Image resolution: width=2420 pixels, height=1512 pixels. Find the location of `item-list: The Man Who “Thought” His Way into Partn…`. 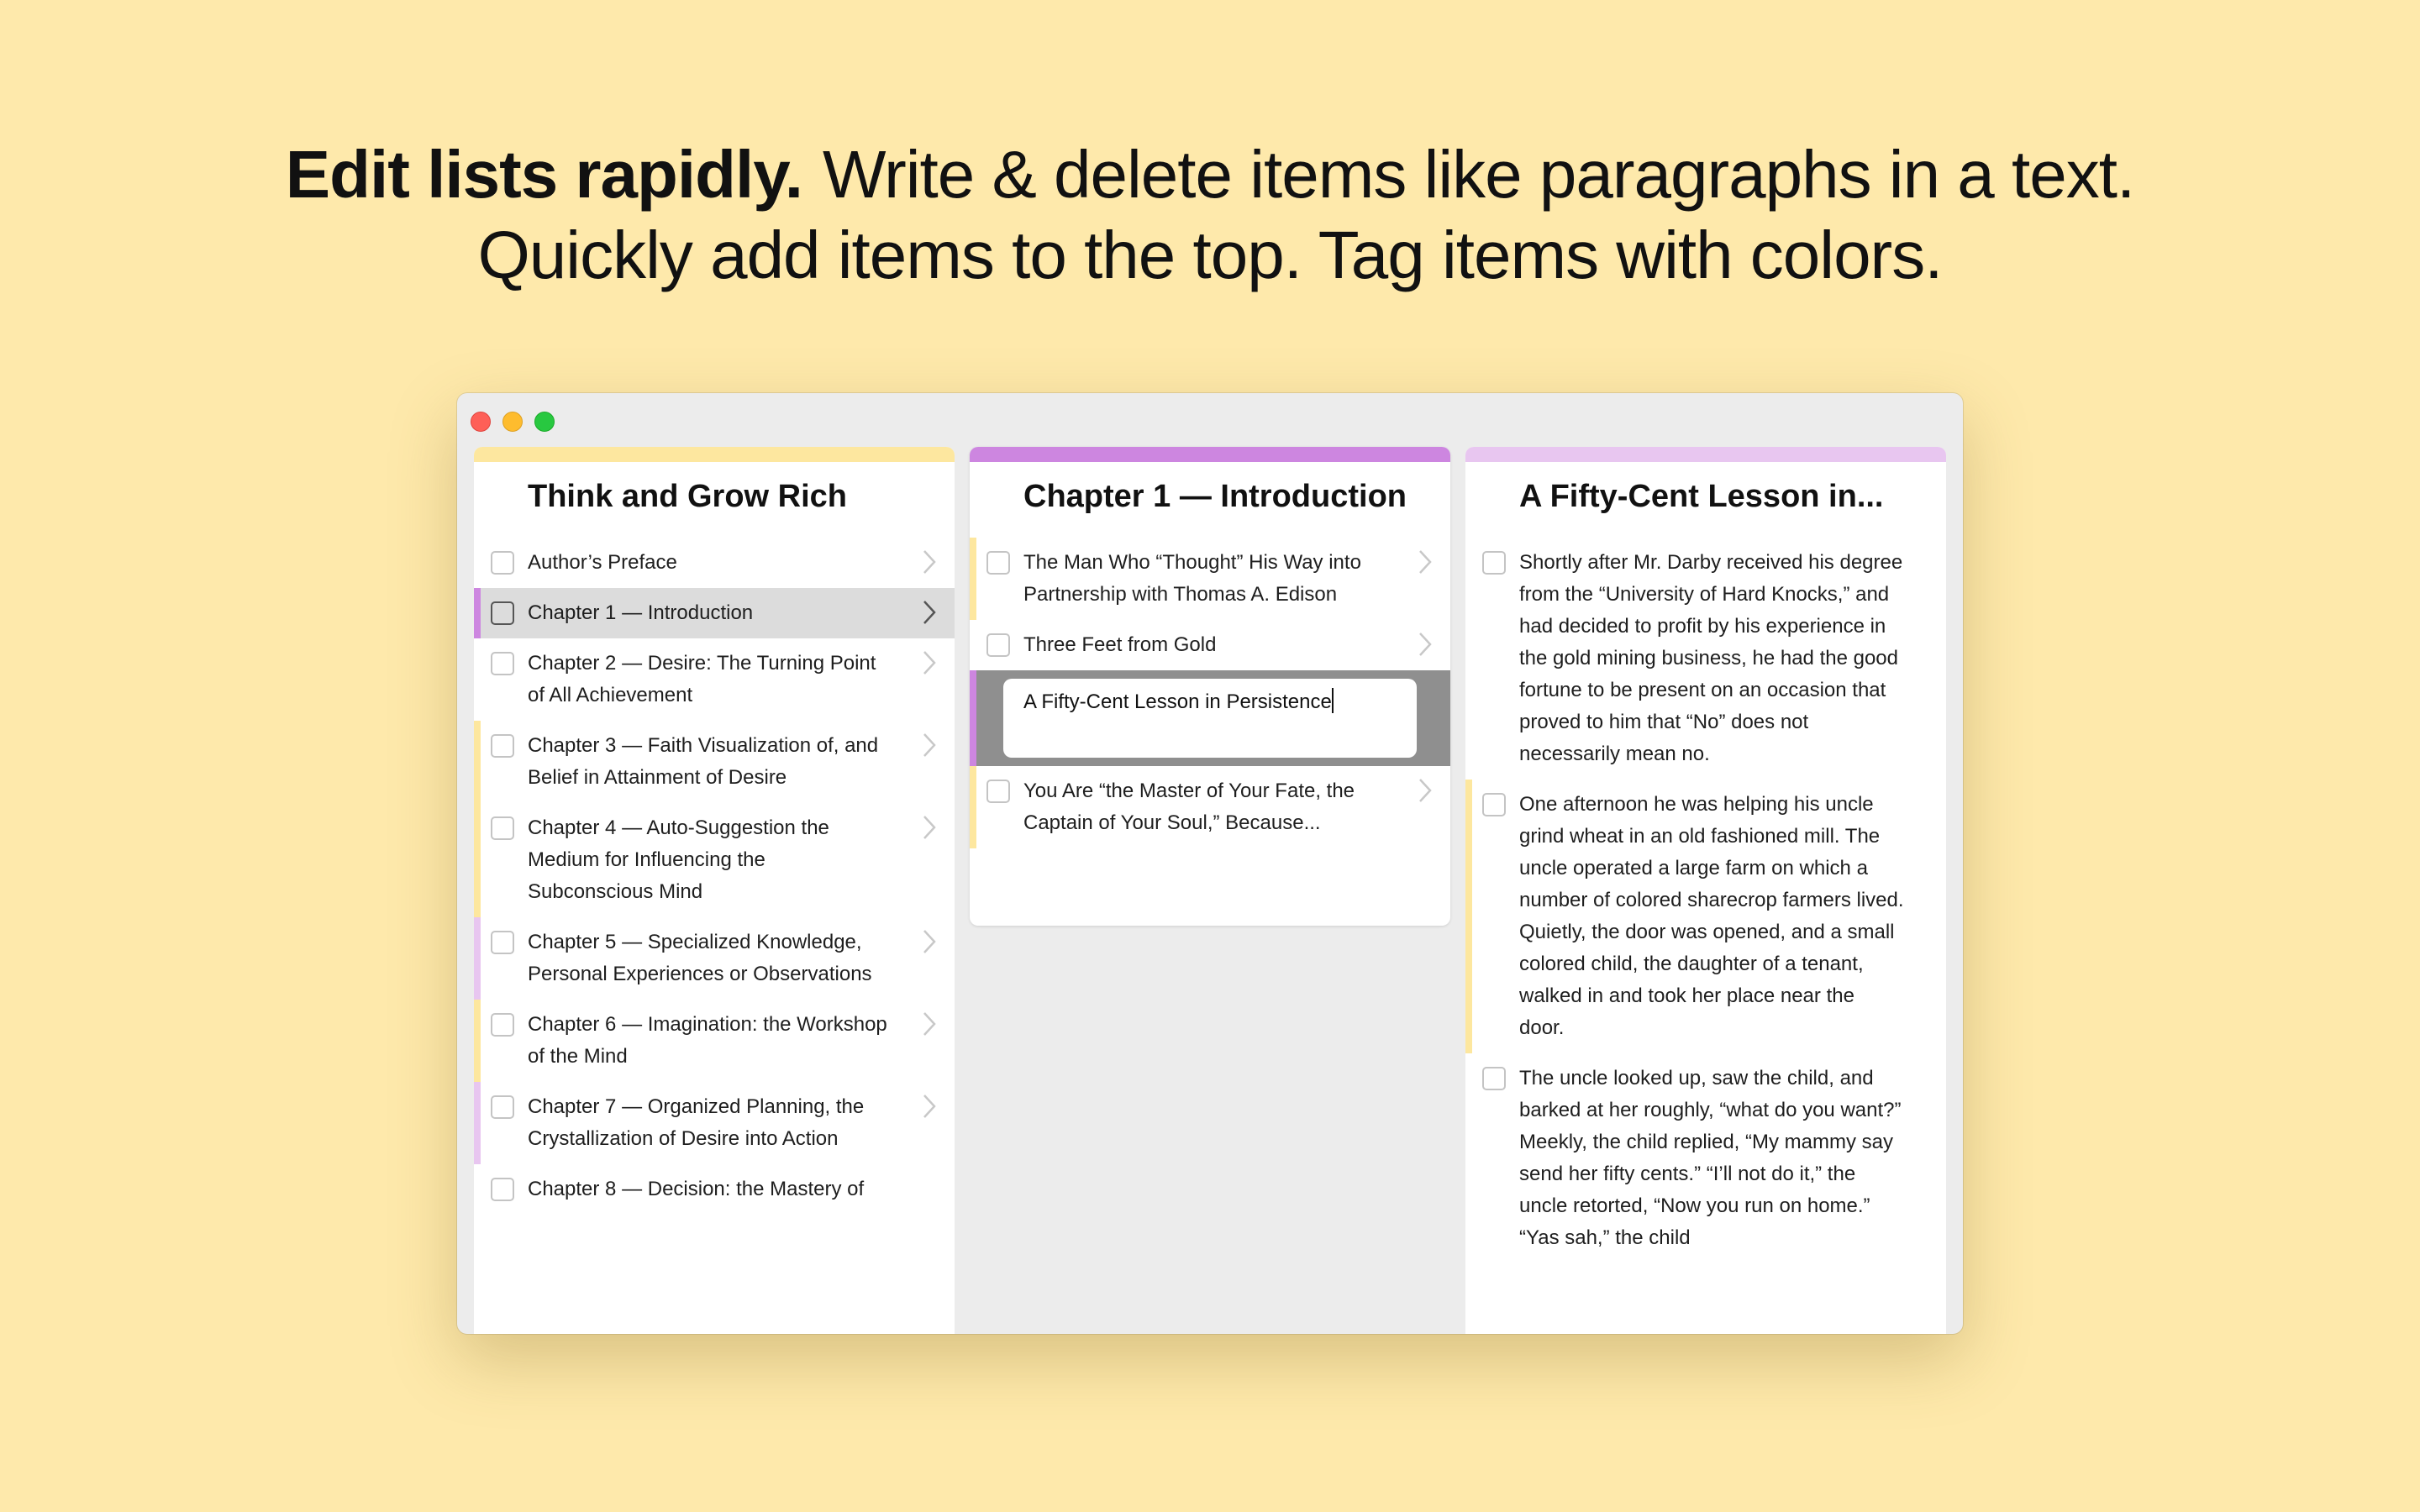

item-list: The Man Who “Thought” His Way into Partn… is located at coordinates (1210, 693).